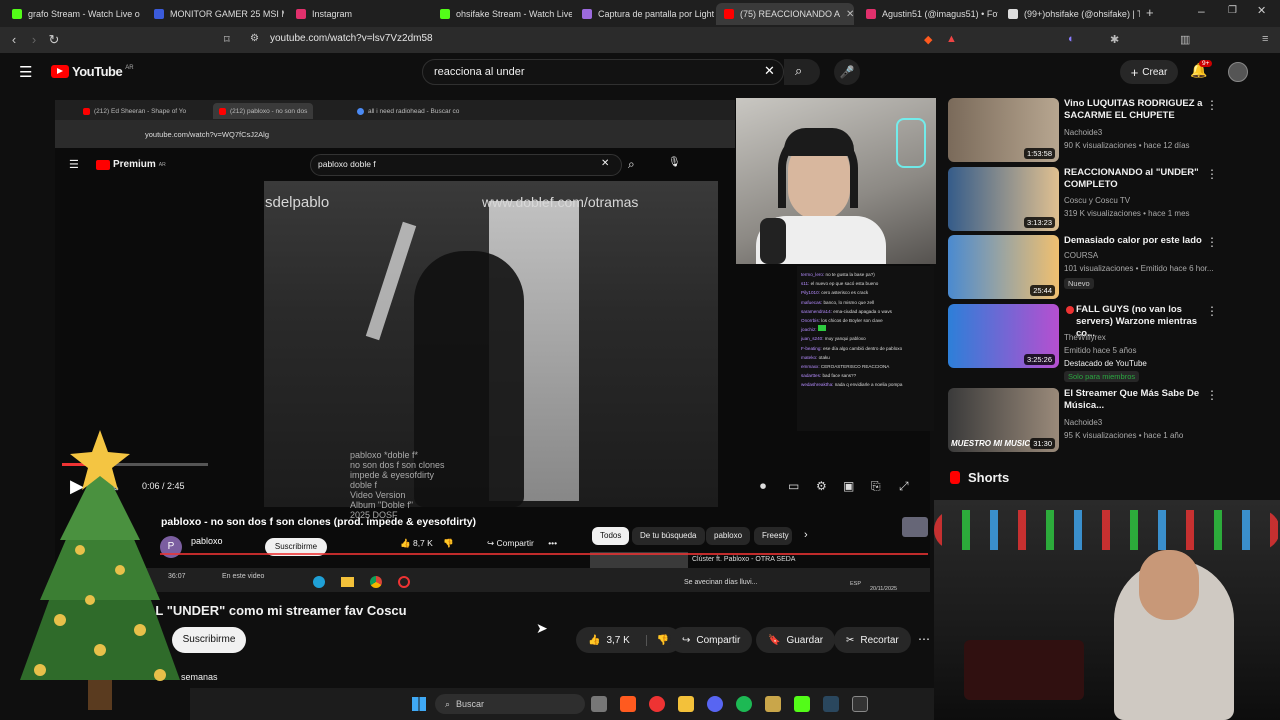  What do you see at coordinates (928, 39) in the screenshot?
I see `brave-shield-icon: ◆` at bounding box center [928, 39].